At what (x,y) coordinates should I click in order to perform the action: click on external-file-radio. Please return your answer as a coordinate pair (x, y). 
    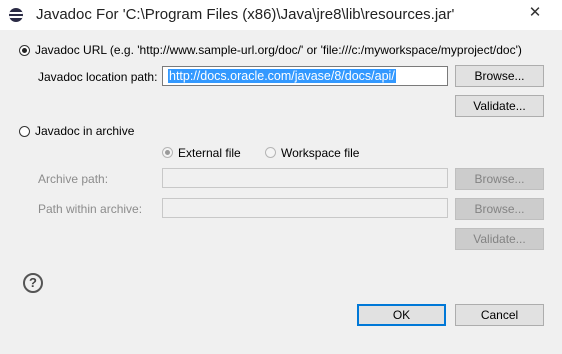
    Looking at the image, I should click on (167, 152).